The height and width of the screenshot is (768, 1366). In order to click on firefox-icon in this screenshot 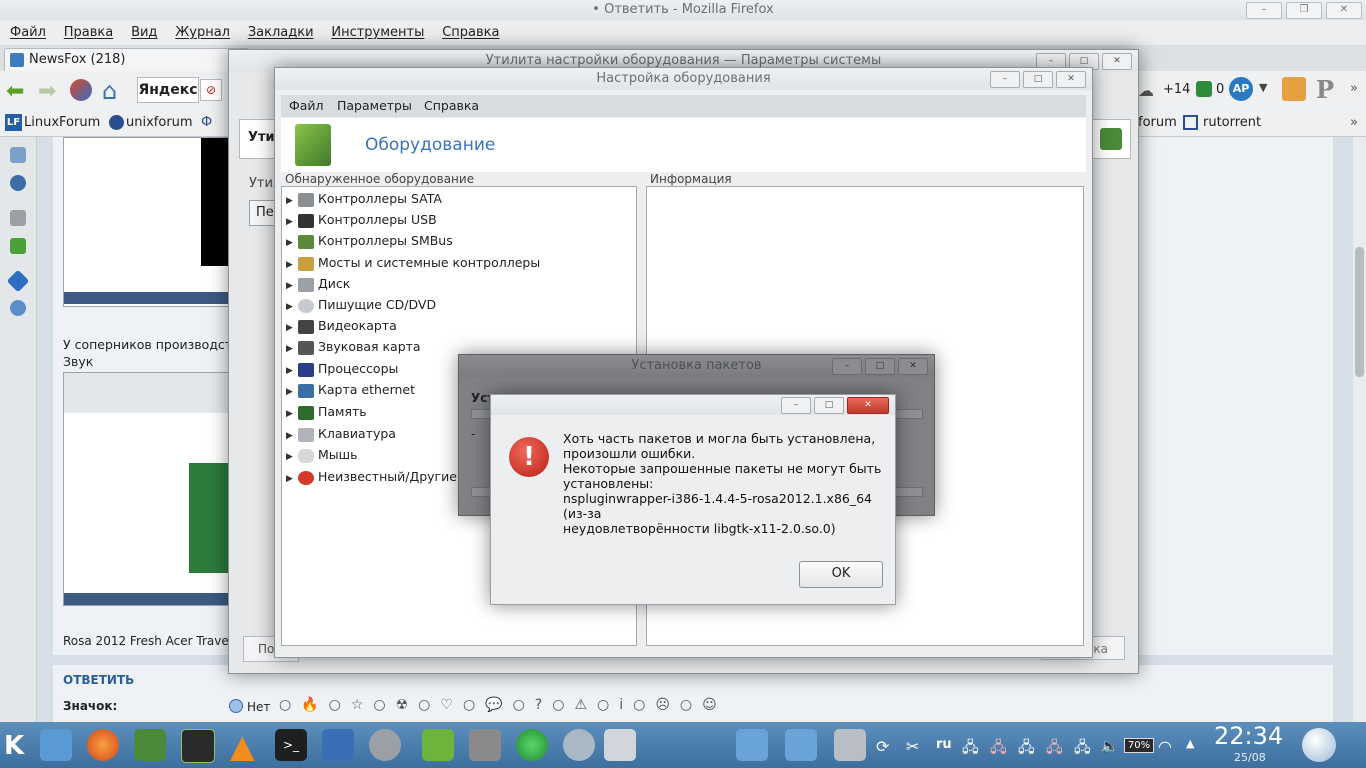, I will do `click(103, 745)`.